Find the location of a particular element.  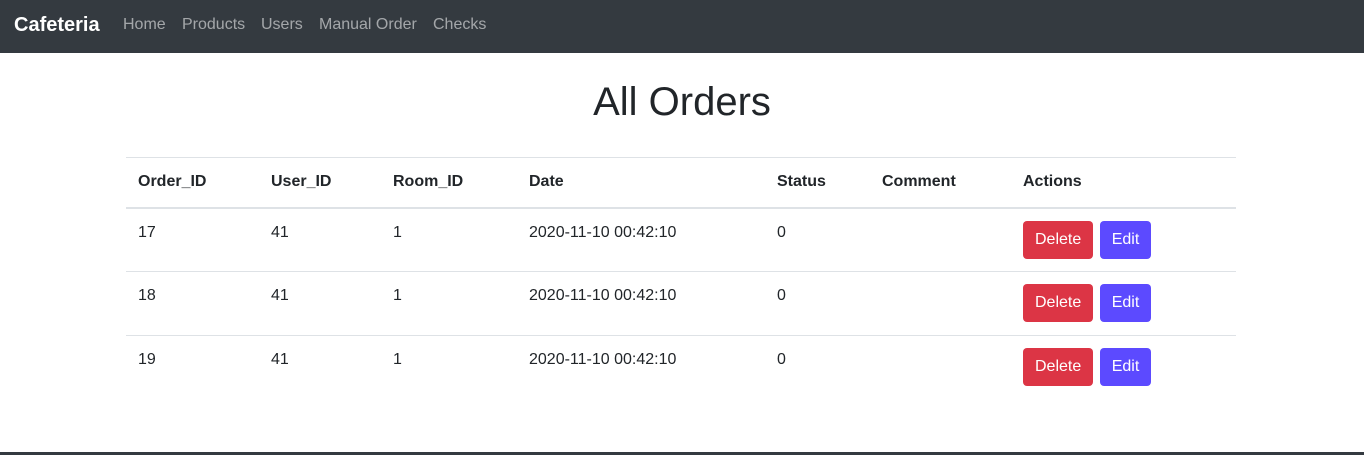

column-header-comment: Comment is located at coordinates (919, 181).